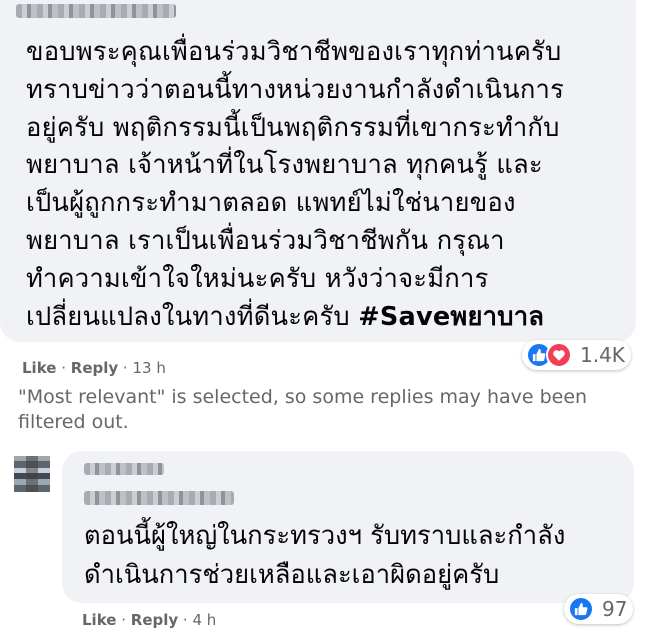 The image size is (660, 638). Describe the element at coordinates (96, 11) in the screenshot. I see `commenter-name-blurred` at that location.